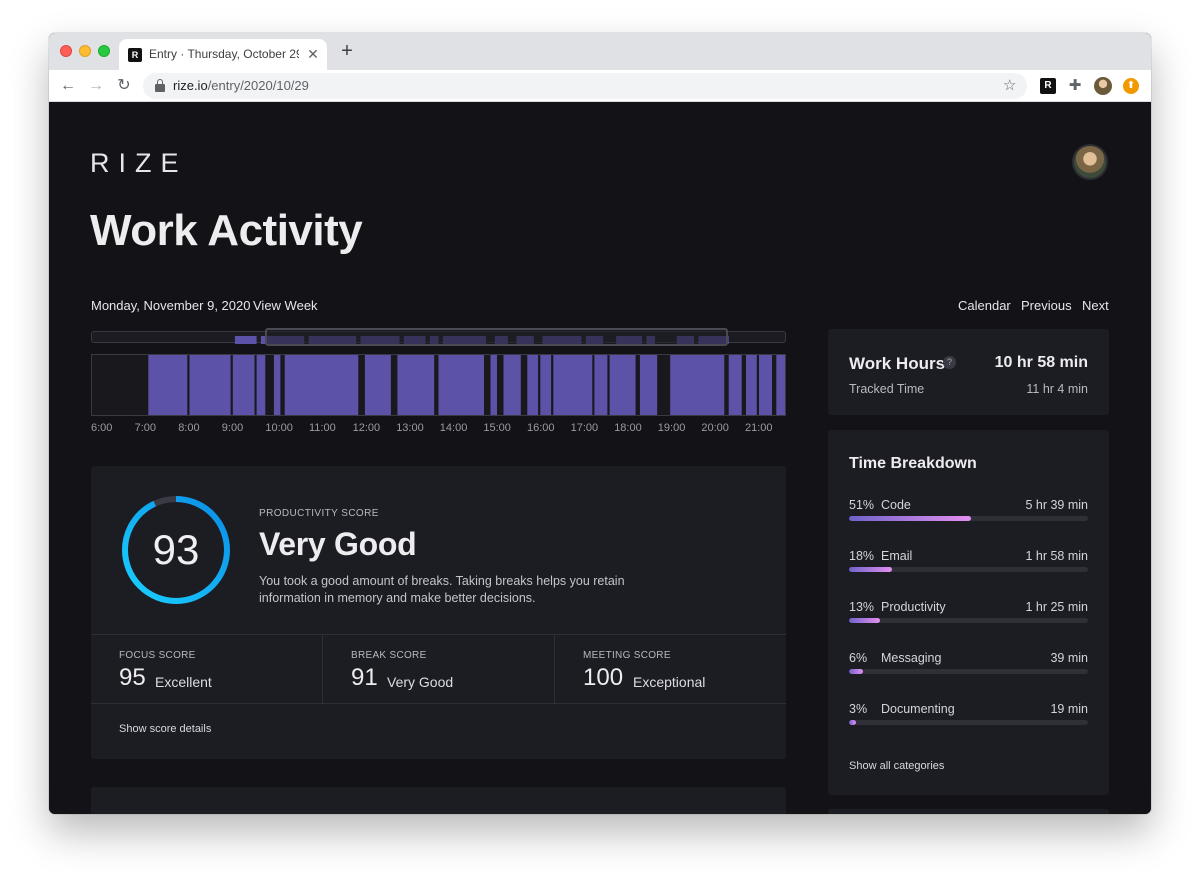  What do you see at coordinates (1069, 658) in the screenshot?
I see `breakdown-time: 39 min` at bounding box center [1069, 658].